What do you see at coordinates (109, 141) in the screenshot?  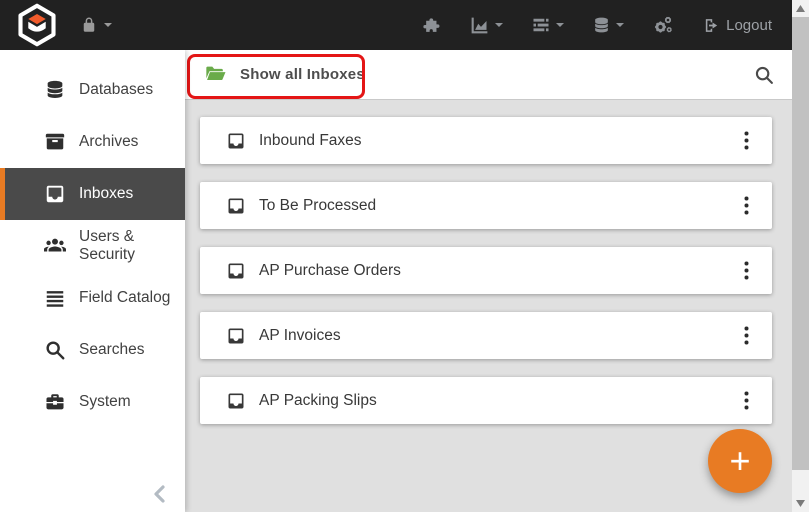 I see `sidebar-item-label: Archives` at bounding box center [109, 141].